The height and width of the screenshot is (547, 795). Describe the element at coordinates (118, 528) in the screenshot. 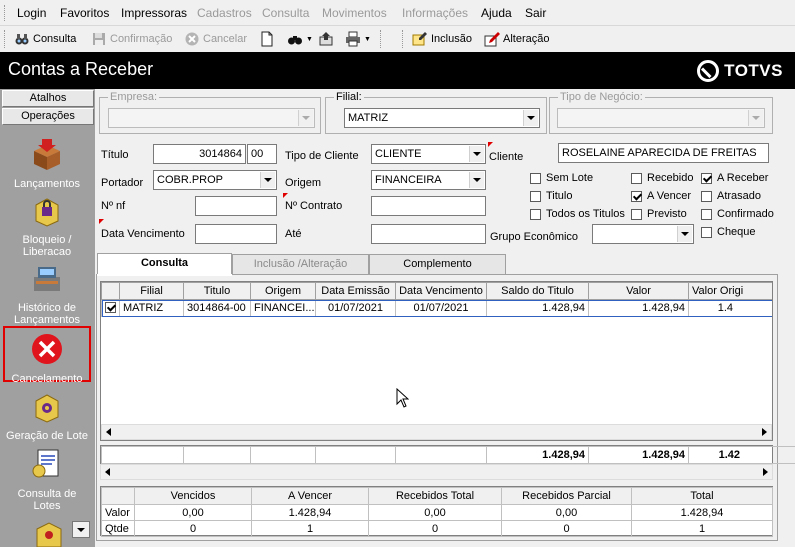

I see `summary-row-label: Qtde` at that location.